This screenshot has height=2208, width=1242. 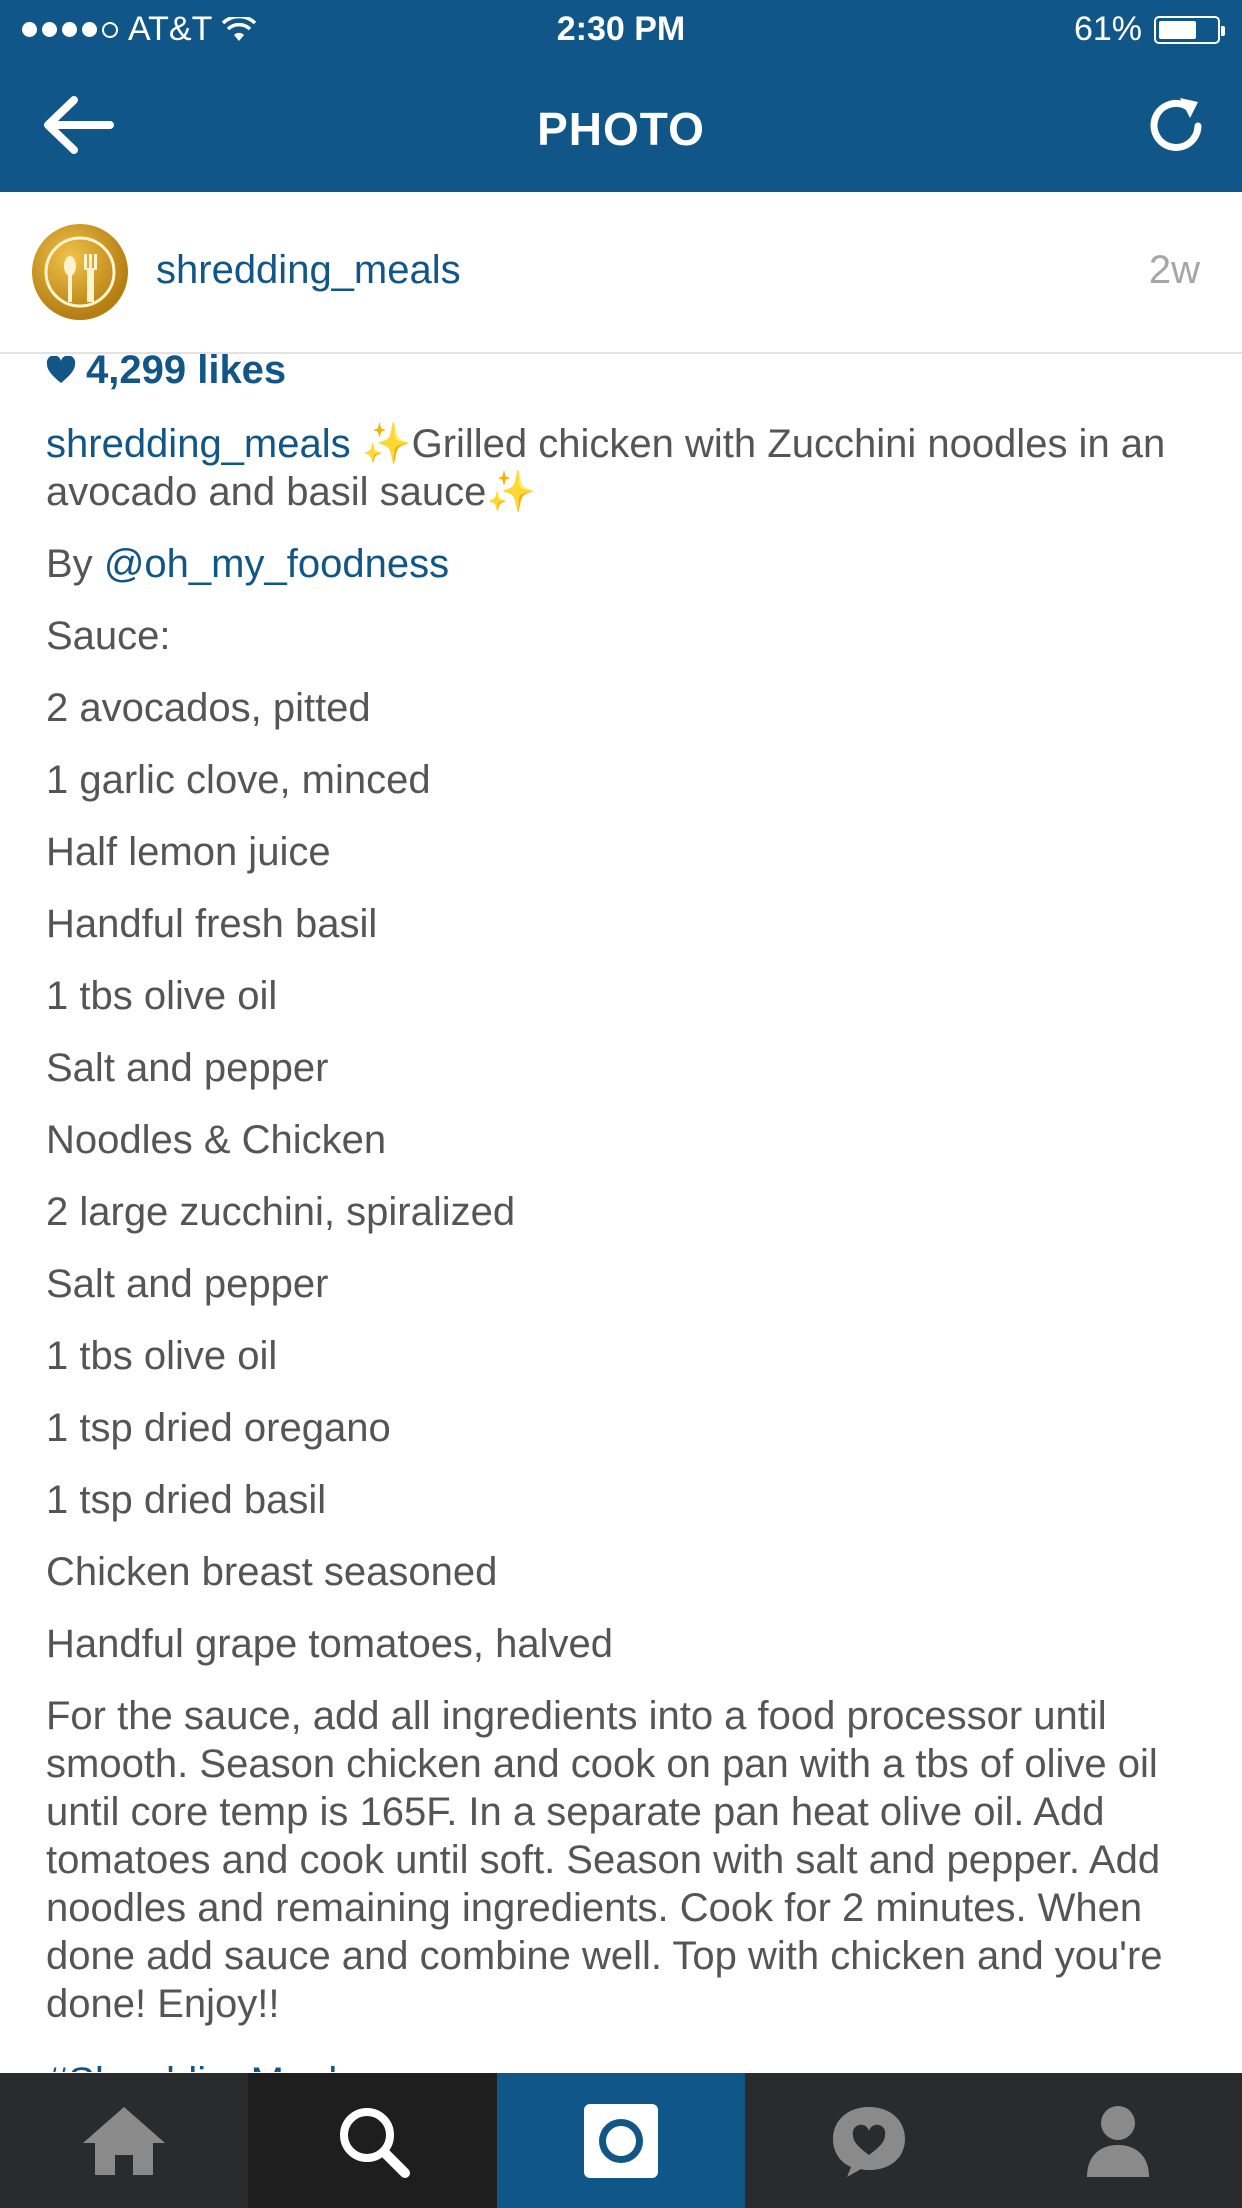 I want to click on camera-icon, so click(x=620, y=2140).